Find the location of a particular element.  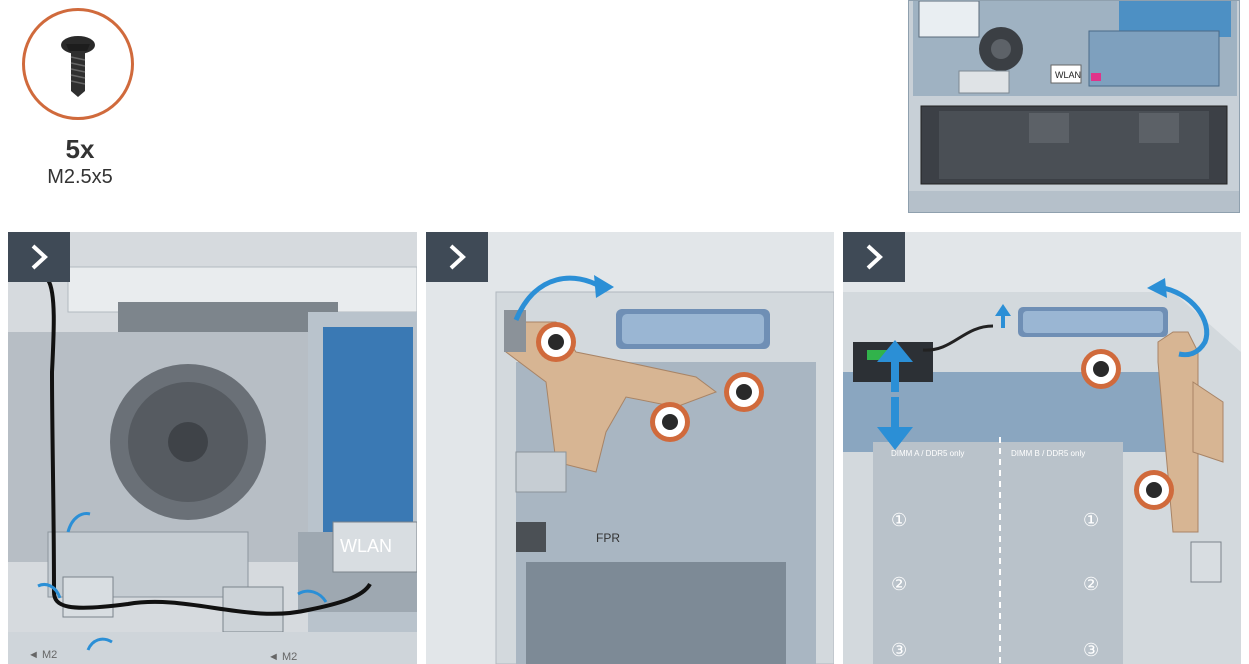

dimm-a-label: DIMM A / DDR5 only is located at coordinates (927, 453).